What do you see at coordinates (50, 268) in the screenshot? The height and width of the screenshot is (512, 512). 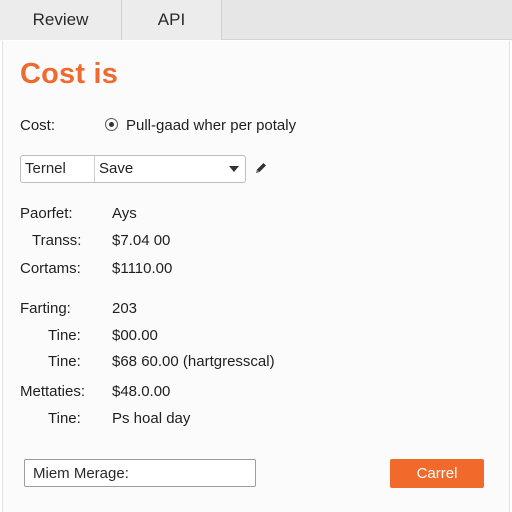 I see `detail-label: Cortams:` at bounding box center [50, 268].